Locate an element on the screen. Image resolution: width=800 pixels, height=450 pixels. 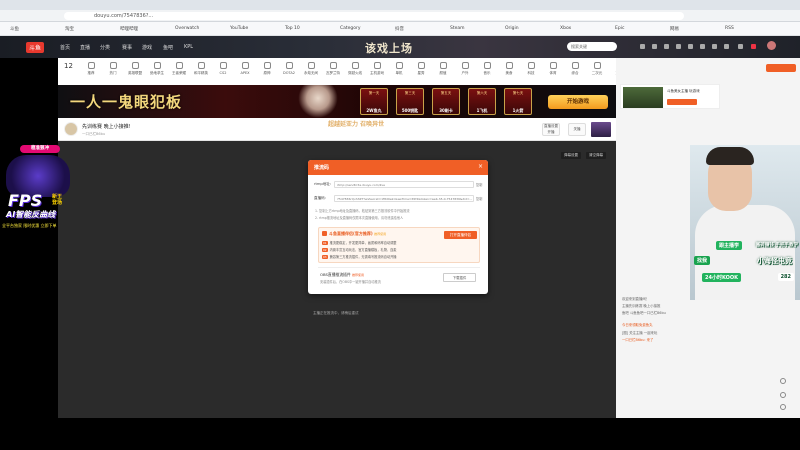
close-icon: × is located at coordinates (480, 166).